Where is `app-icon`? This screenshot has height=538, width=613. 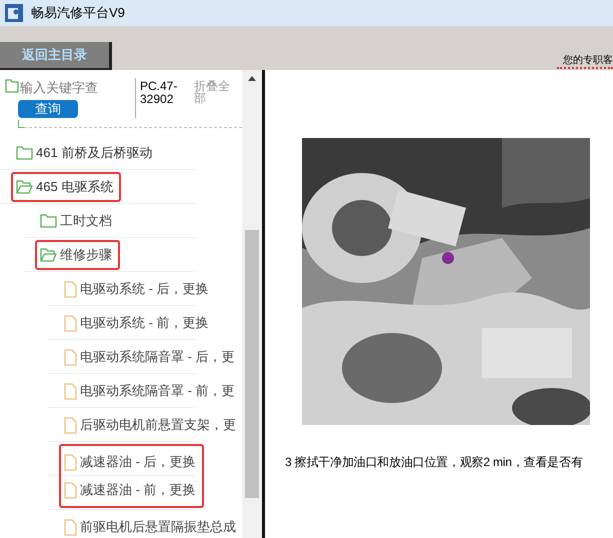 app-icon is located at coordinates (14, 13).